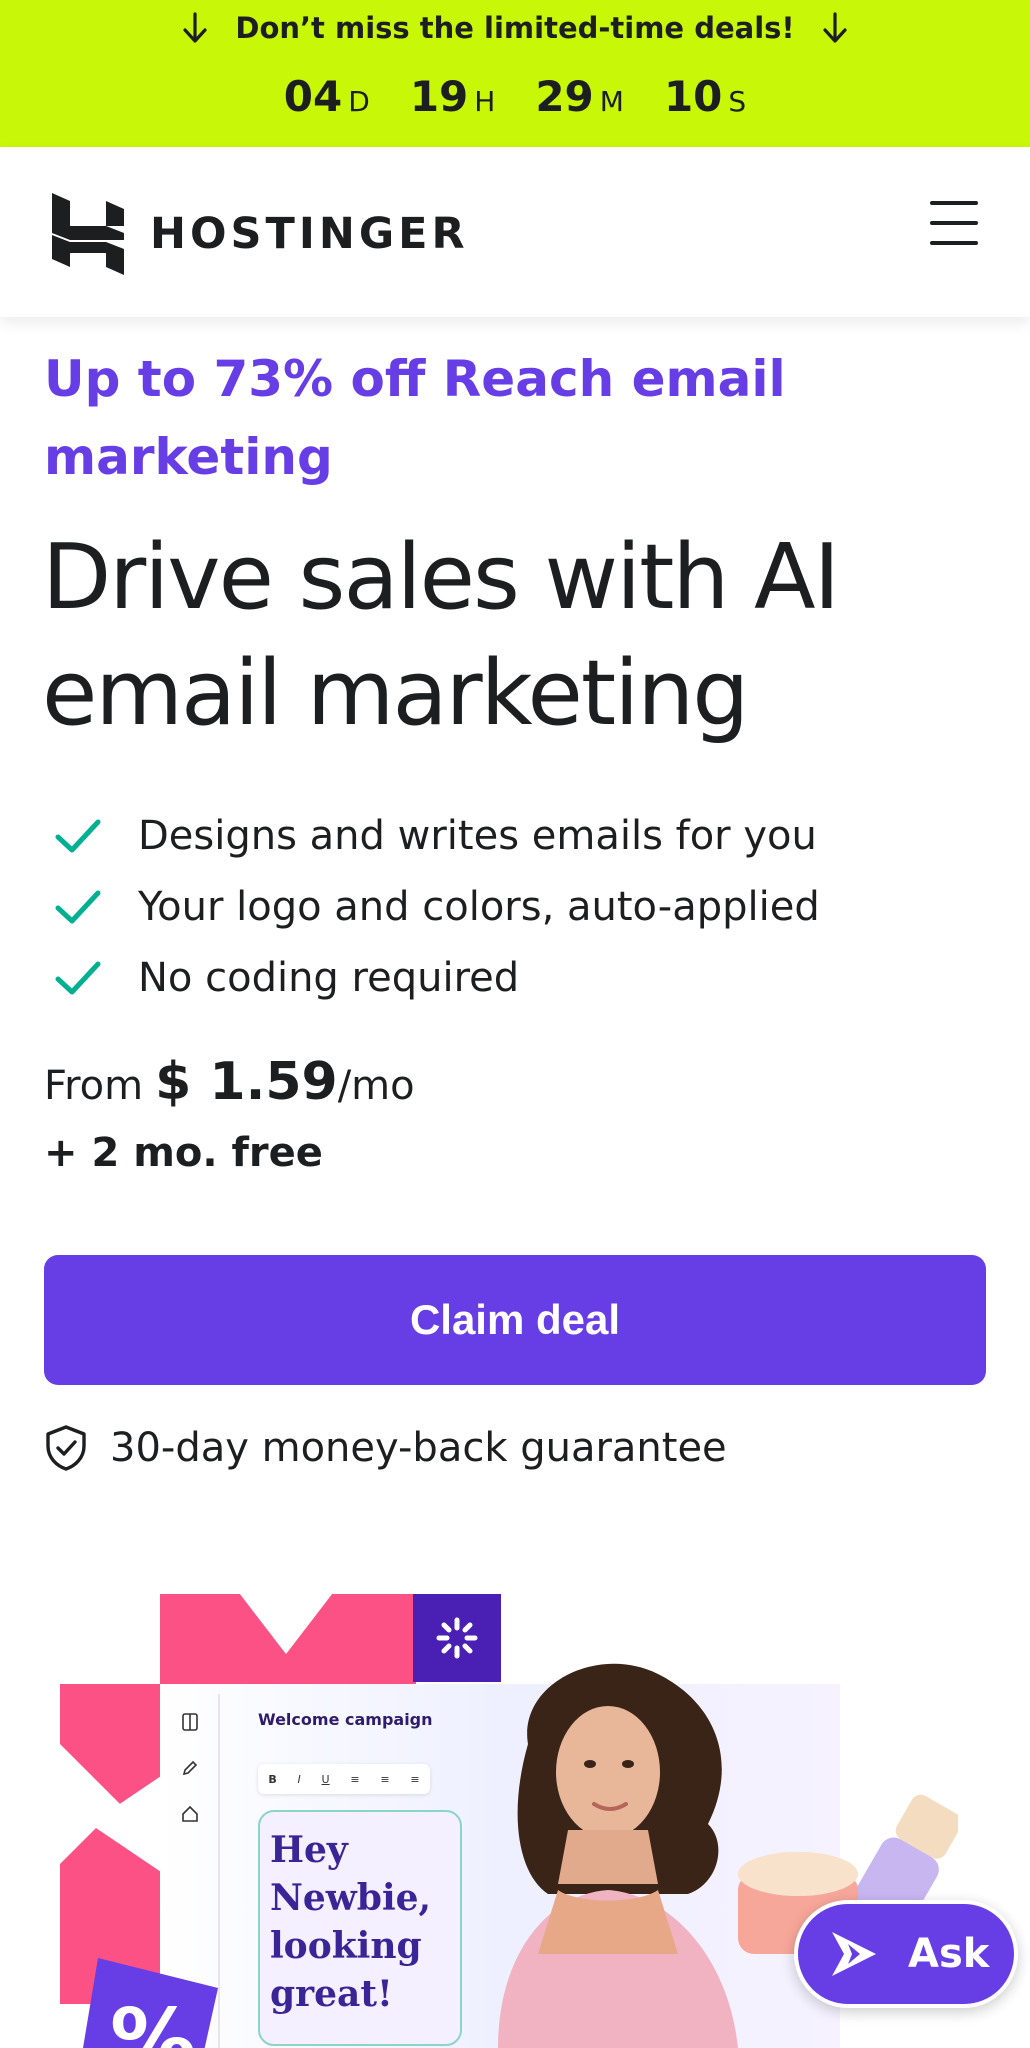 The height and width of the screenshot is (2048, 1030). What do you see at coordinates (351, 1922) in the screenshot?
I see `email-preview-text: Hey Newbie, looking great!` at bounding box center [351, 1922].